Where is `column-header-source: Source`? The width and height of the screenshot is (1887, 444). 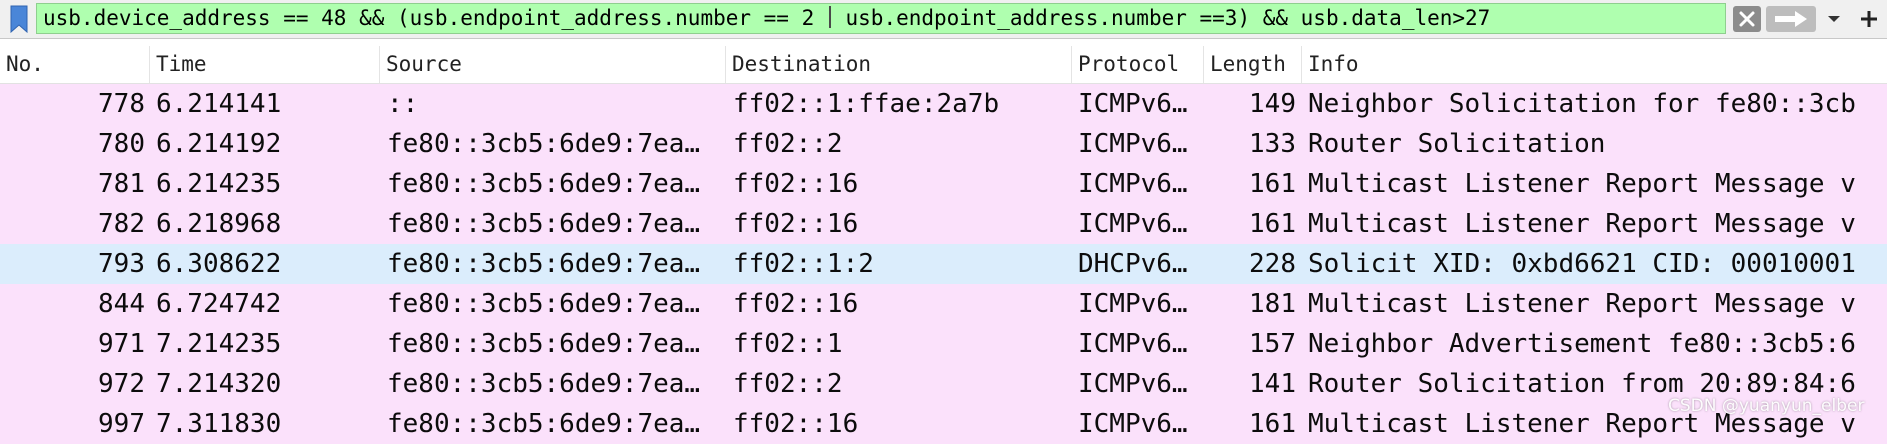
column-header-source: Source is located at coordinates (553, 64).